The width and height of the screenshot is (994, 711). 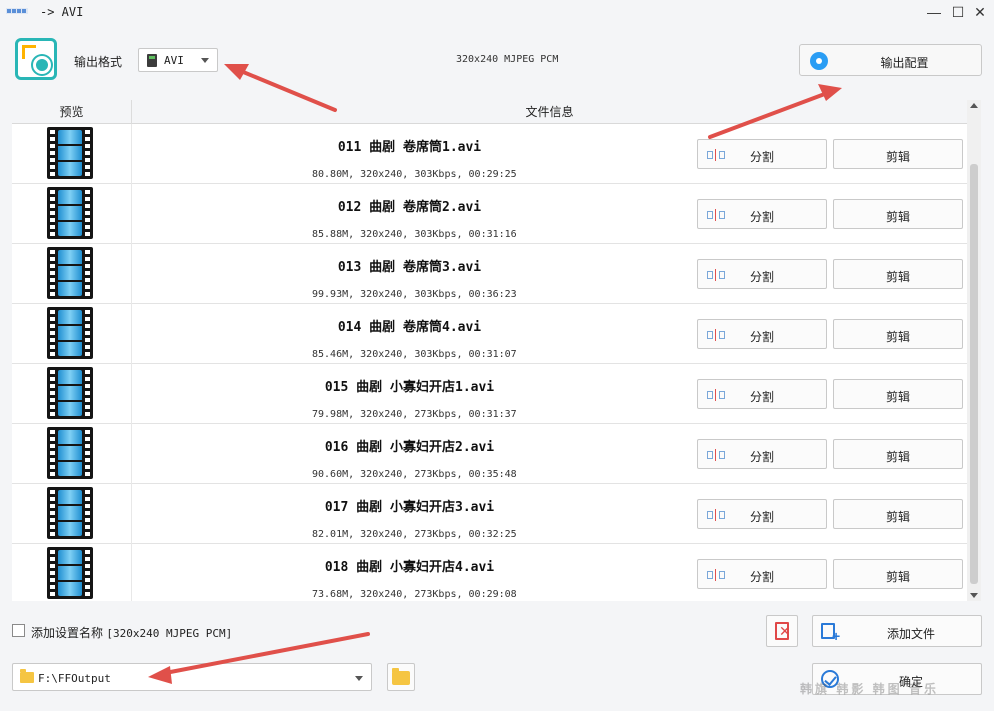 What do you see at coordinates (27, 676) in the screenshot?
I see `folder-icon` at bounding box center [27, 676].